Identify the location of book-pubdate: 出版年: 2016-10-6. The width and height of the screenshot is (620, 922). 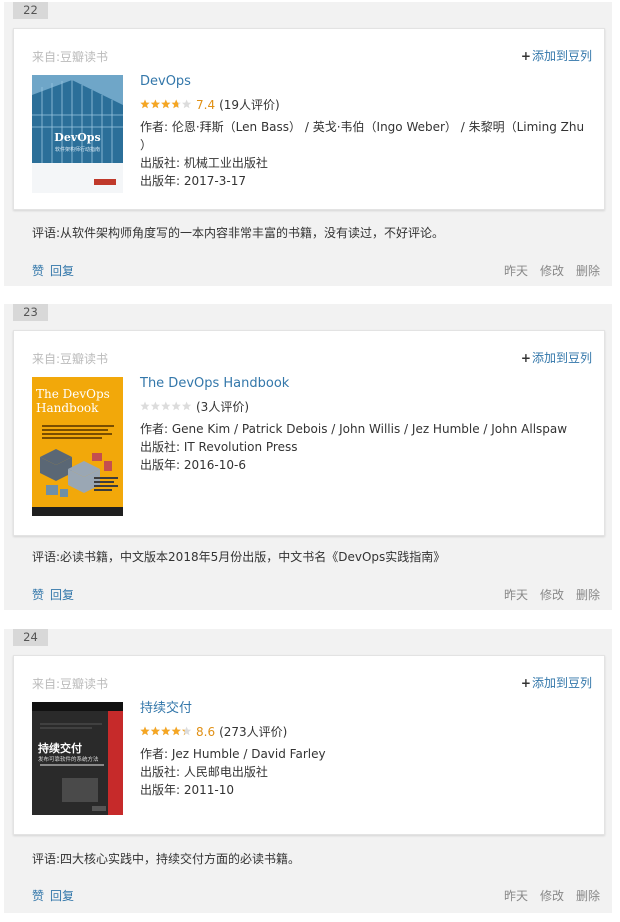
(193, 465).